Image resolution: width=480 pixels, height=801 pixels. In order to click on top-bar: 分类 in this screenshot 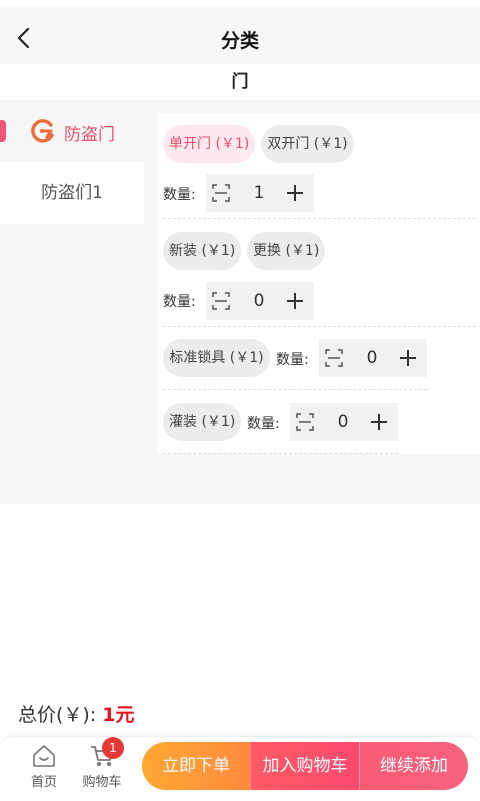, I will do `click(240, 32)`.